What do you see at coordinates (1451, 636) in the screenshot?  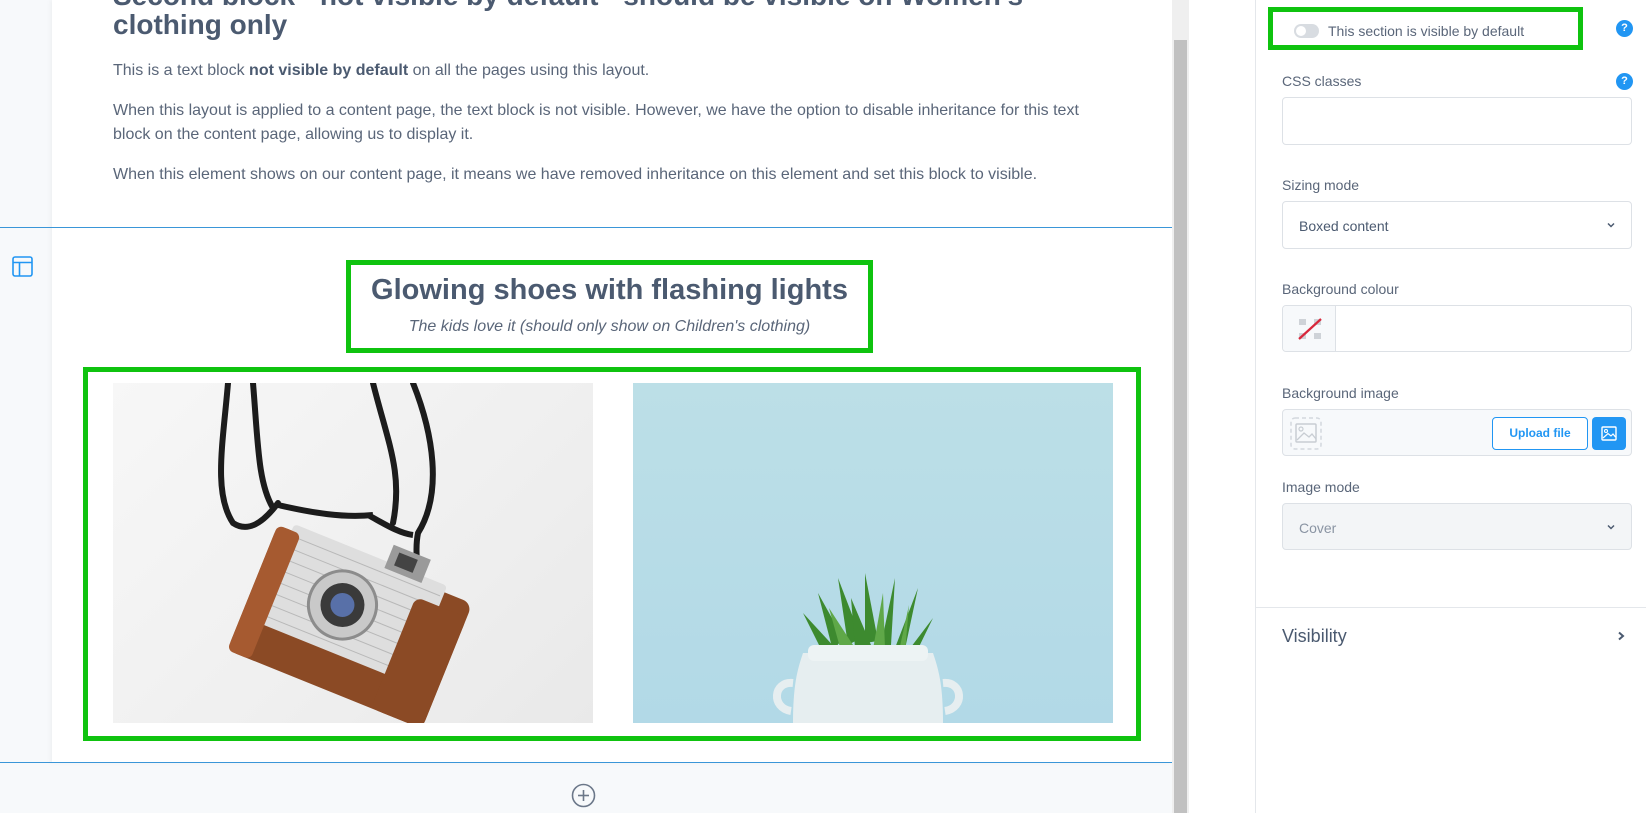 I see `visibility-accordion: Visibility` at bounding box center [1451, 636].